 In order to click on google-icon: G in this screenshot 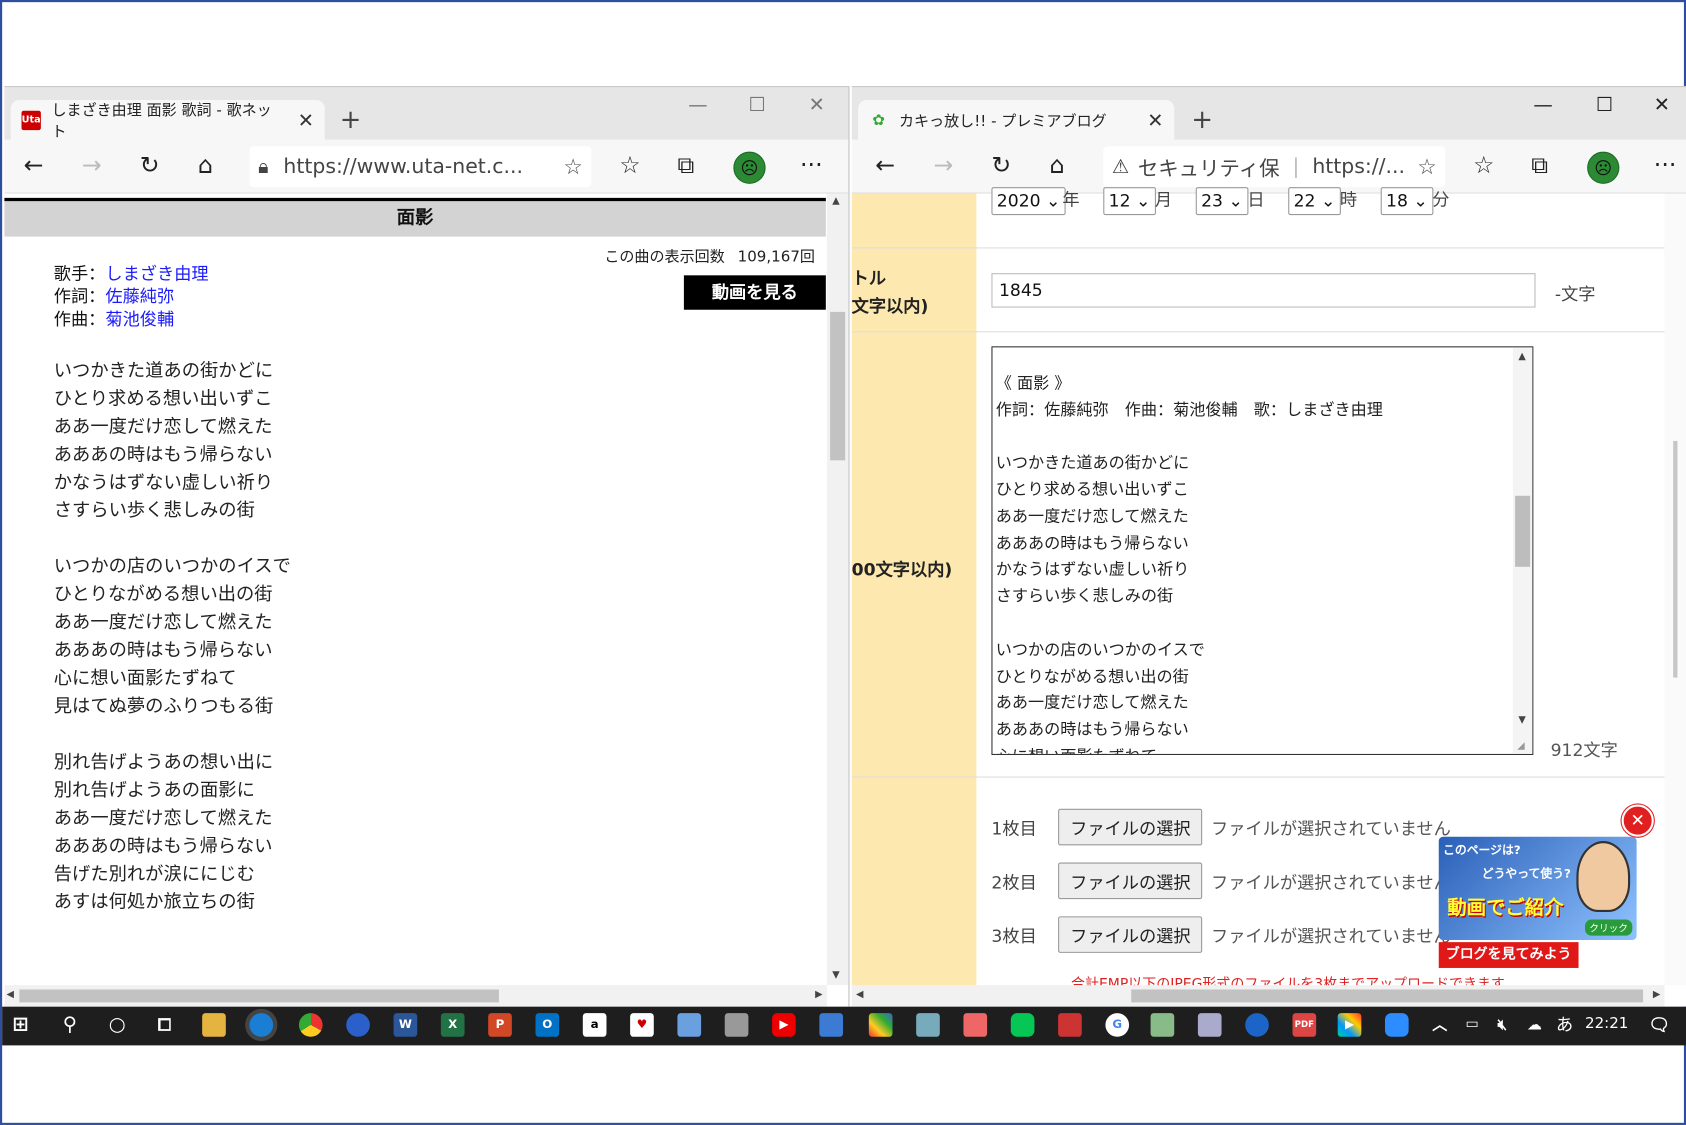, I will do `click(1117, 1025)`.